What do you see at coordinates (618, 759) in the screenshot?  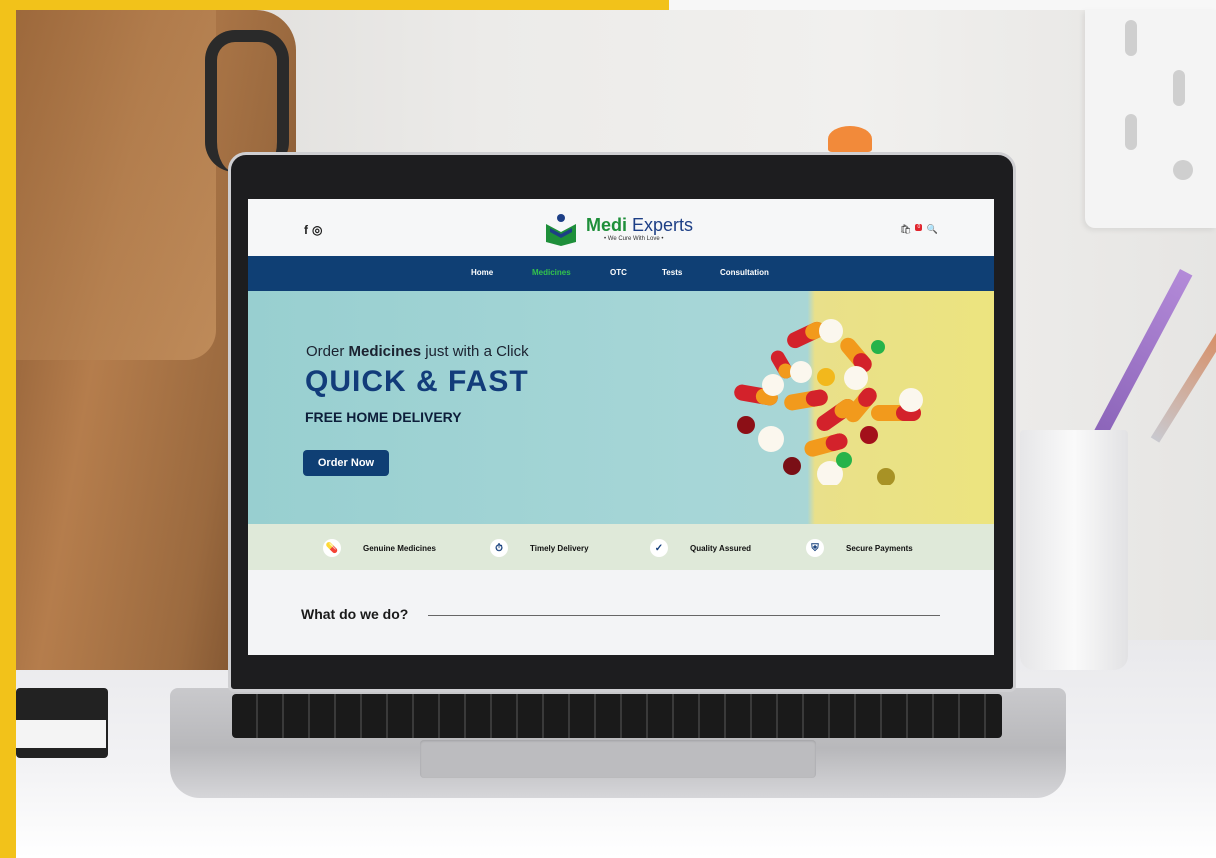 I see `laptop-trackpad` at bounding box center [618, 759].